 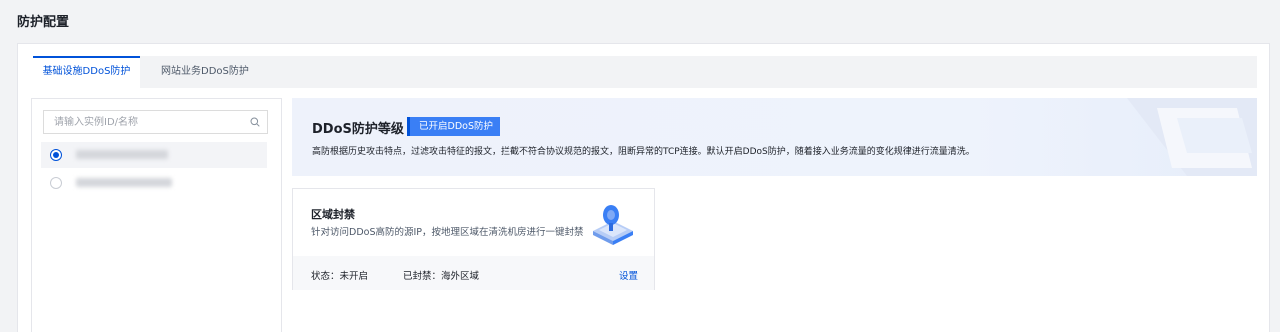 I want to click on page-title: 防护配置, so click(x=43, y=22).